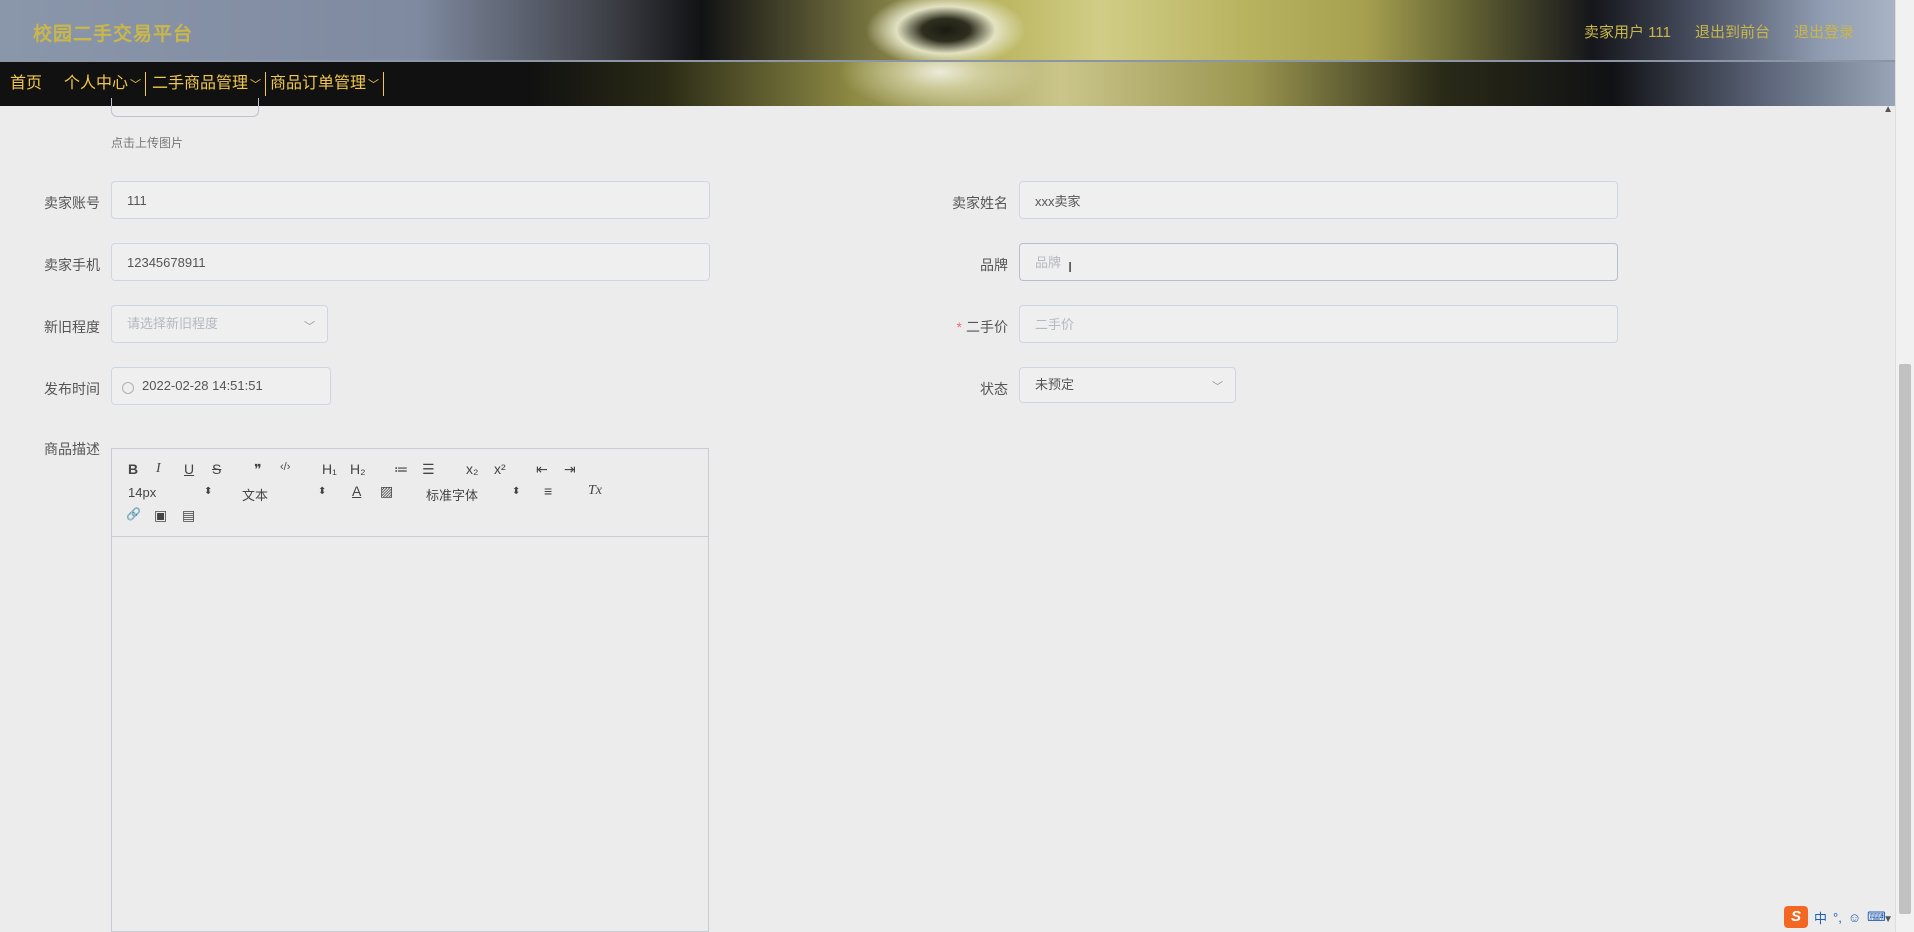  What do you see at coordinates (1318, 324) in the screenshot?
I see `price-input` at bounding box center [1318, 324].